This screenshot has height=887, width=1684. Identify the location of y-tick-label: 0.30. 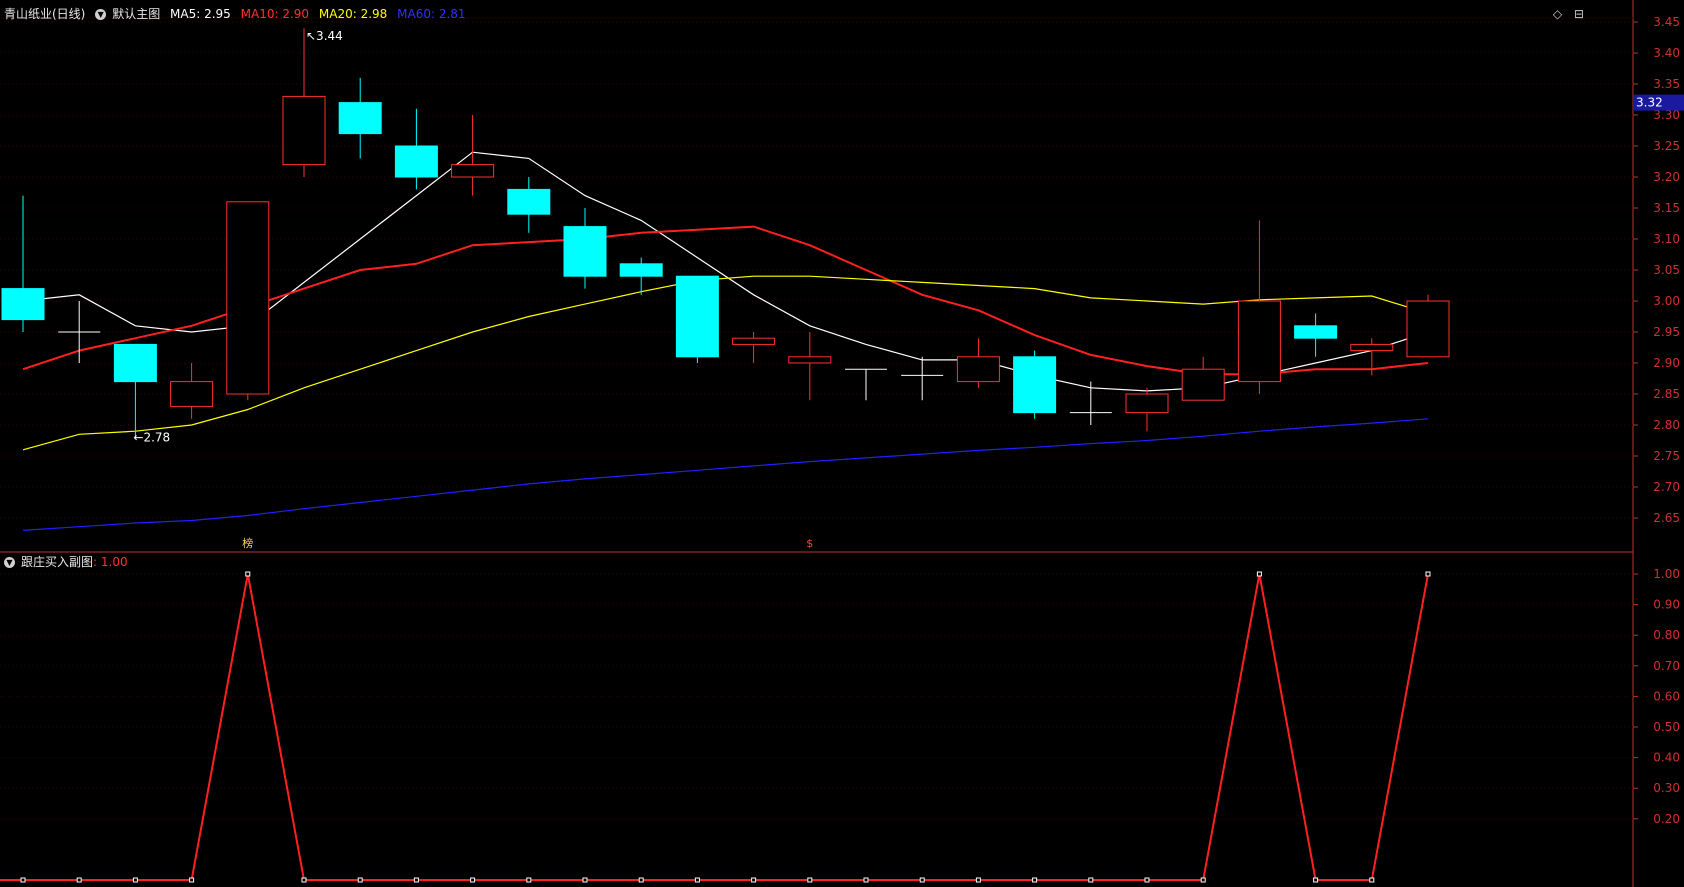
(1666, 788).